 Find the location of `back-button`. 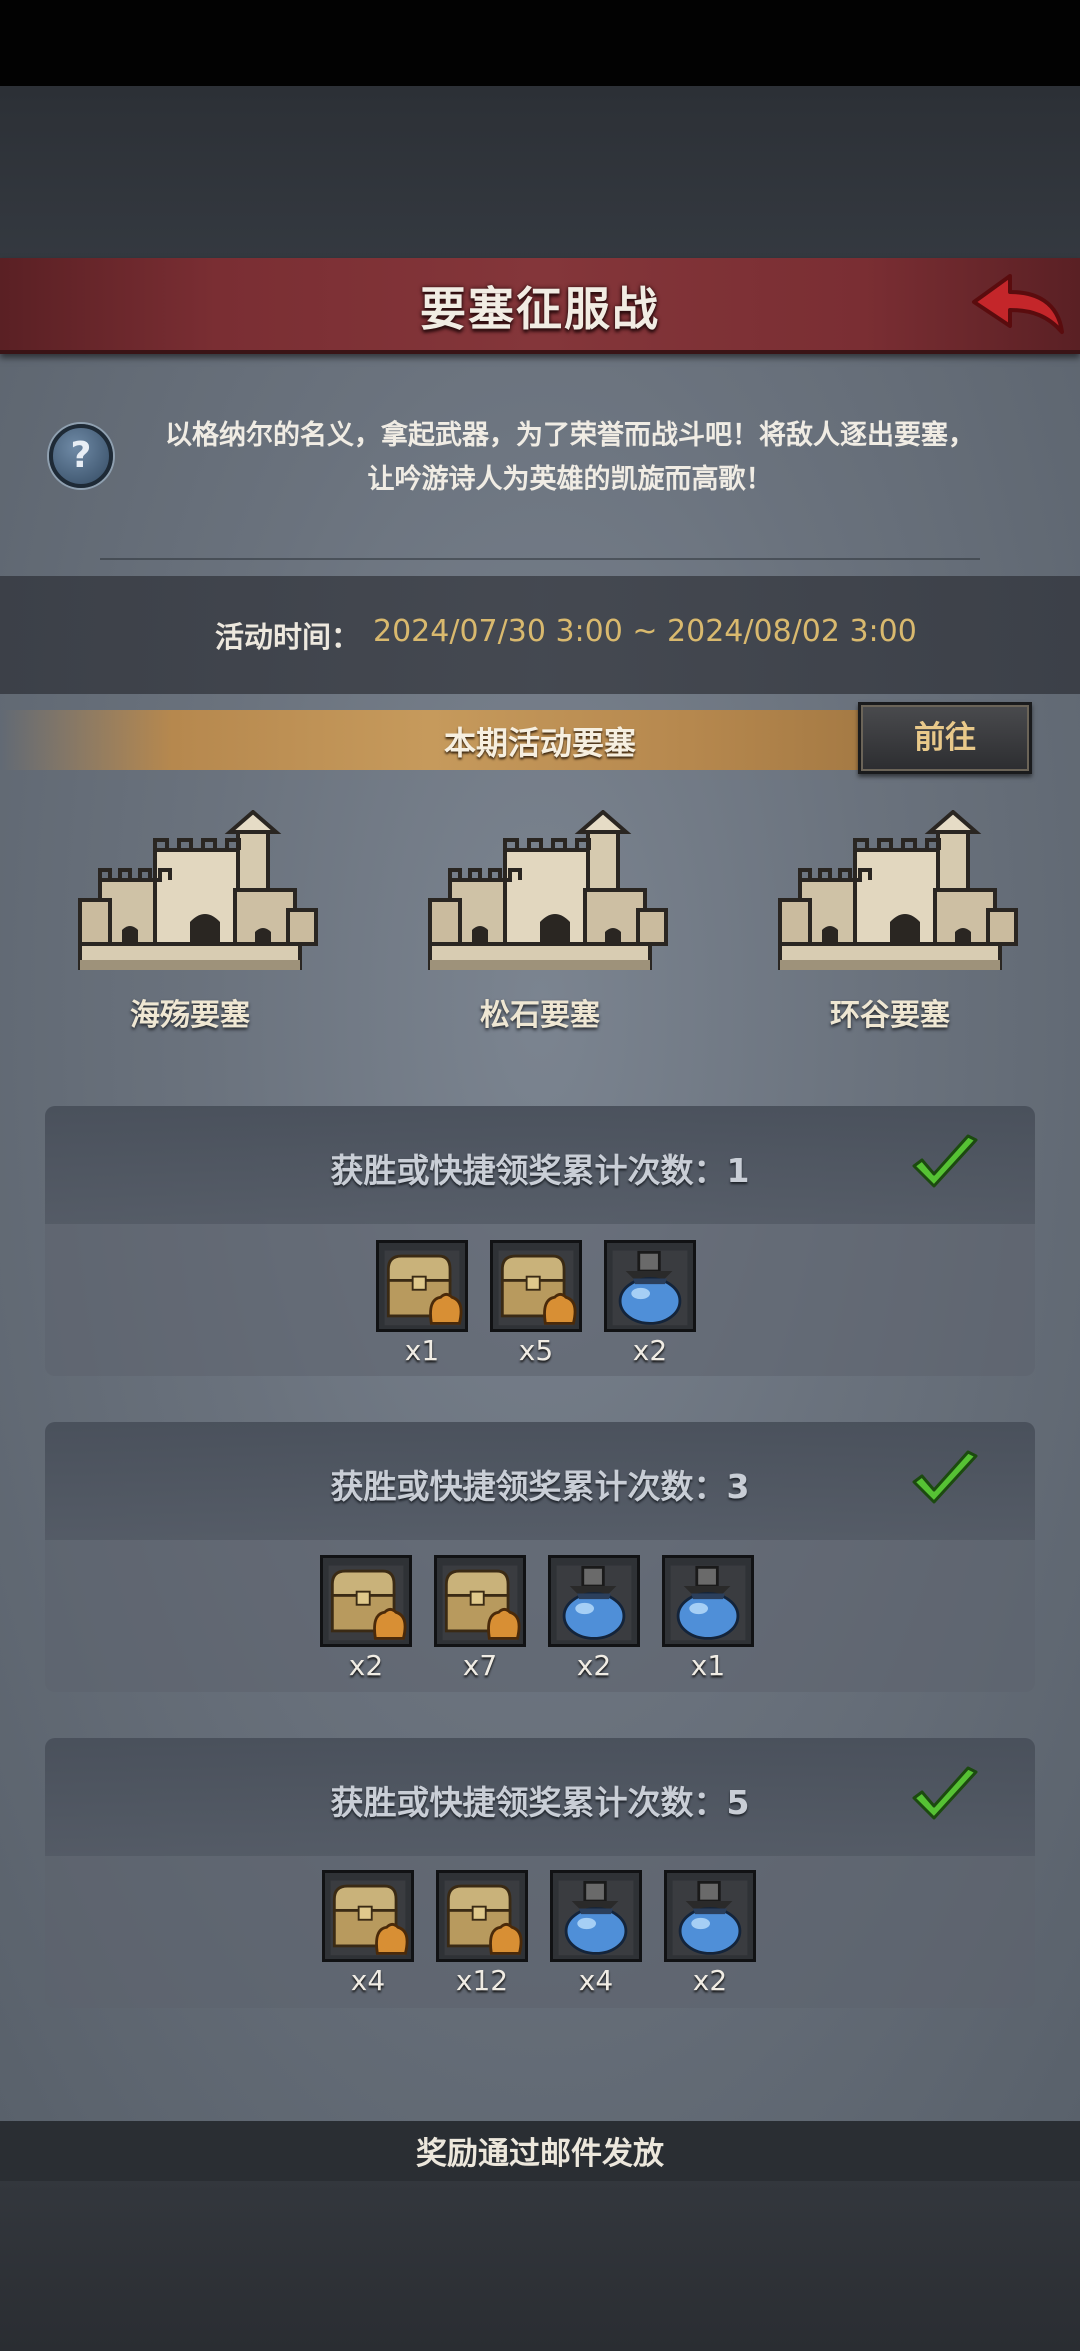

back-button is located at coordinates (1018, 302).